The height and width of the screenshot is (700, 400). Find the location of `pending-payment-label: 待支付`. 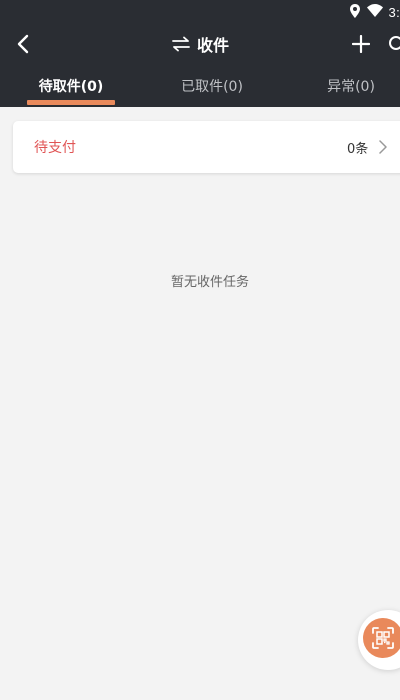

pending-payment-label: 待支付 is located at coordinates (55, 148).